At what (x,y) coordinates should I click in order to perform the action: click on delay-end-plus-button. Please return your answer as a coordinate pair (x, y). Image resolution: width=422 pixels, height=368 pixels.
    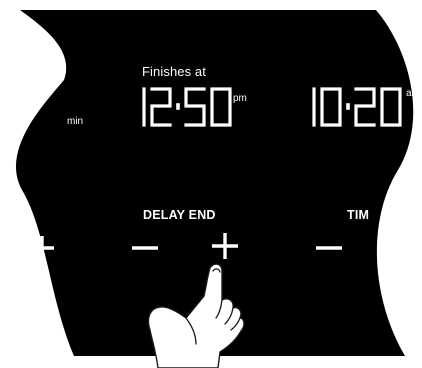
    Looking at the image, I should click on (225, 246).